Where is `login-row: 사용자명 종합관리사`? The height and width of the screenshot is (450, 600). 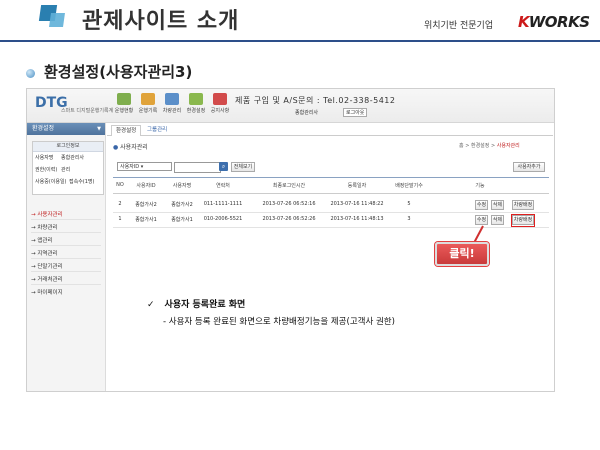
login-row: 사용자명 종합관리사 is located at coordinates (60, 158).